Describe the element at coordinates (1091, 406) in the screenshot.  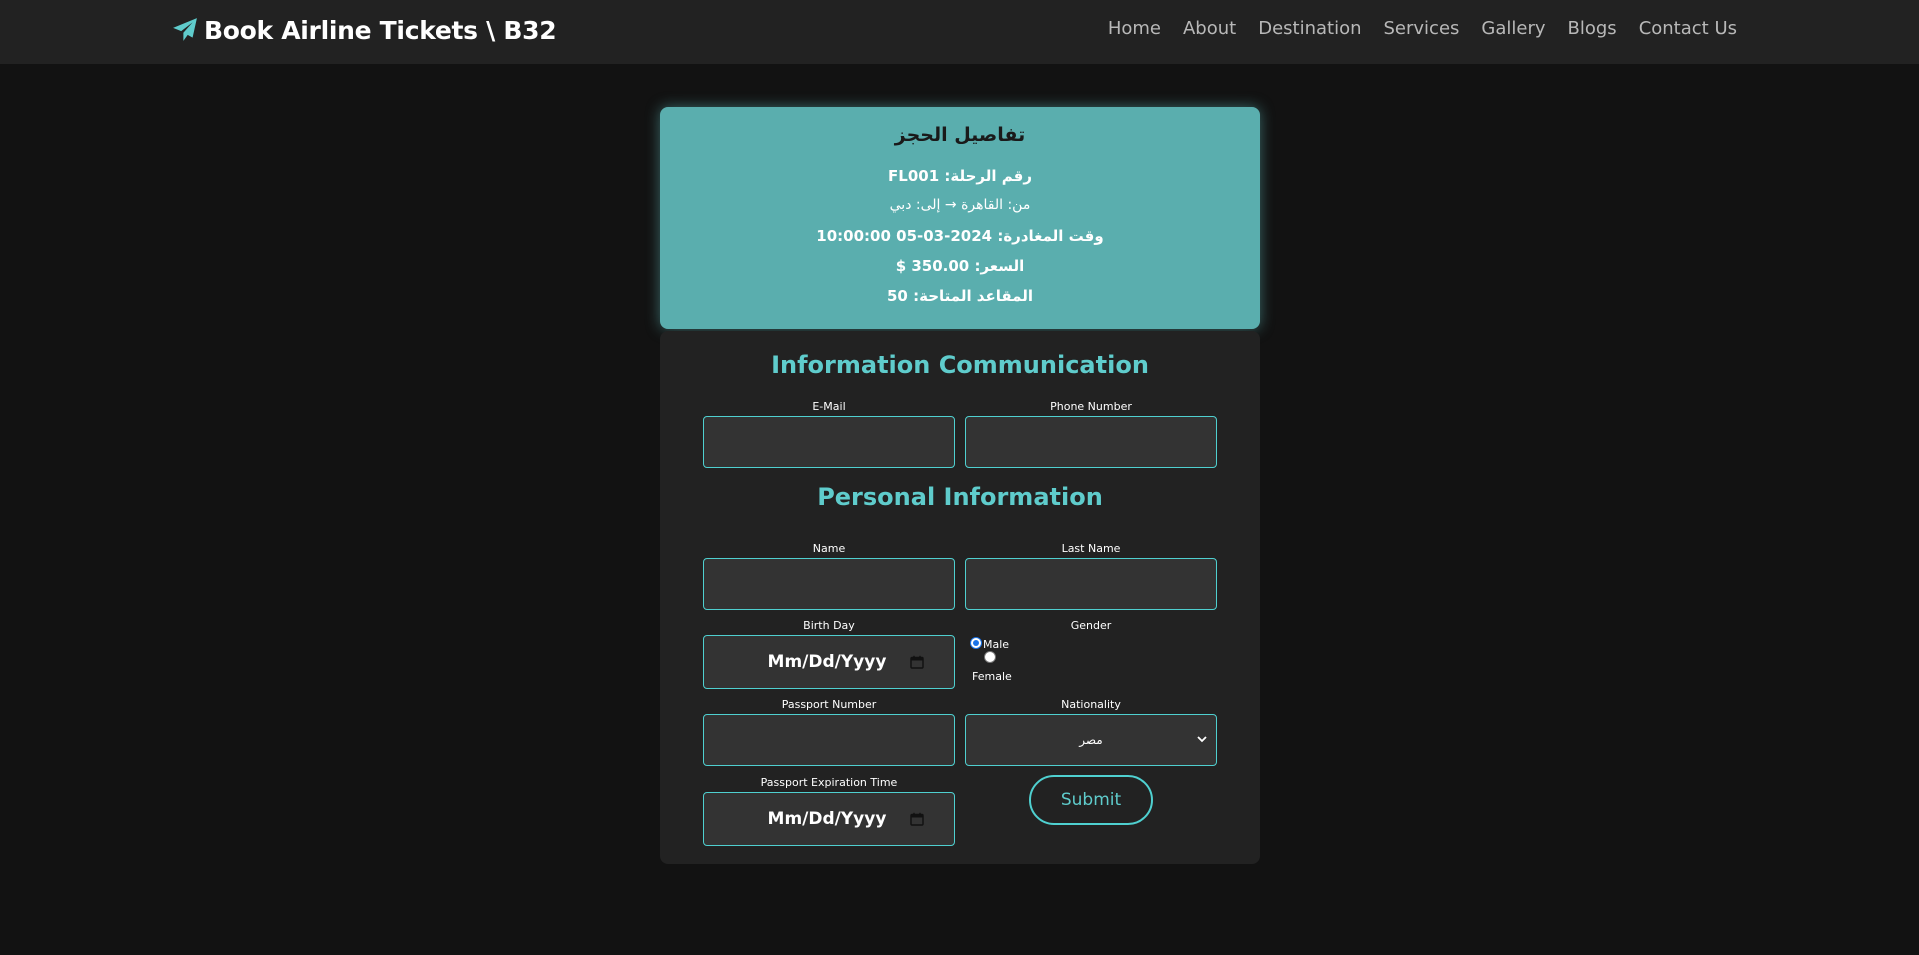
I see `phone-label: Phone Number` at that location.